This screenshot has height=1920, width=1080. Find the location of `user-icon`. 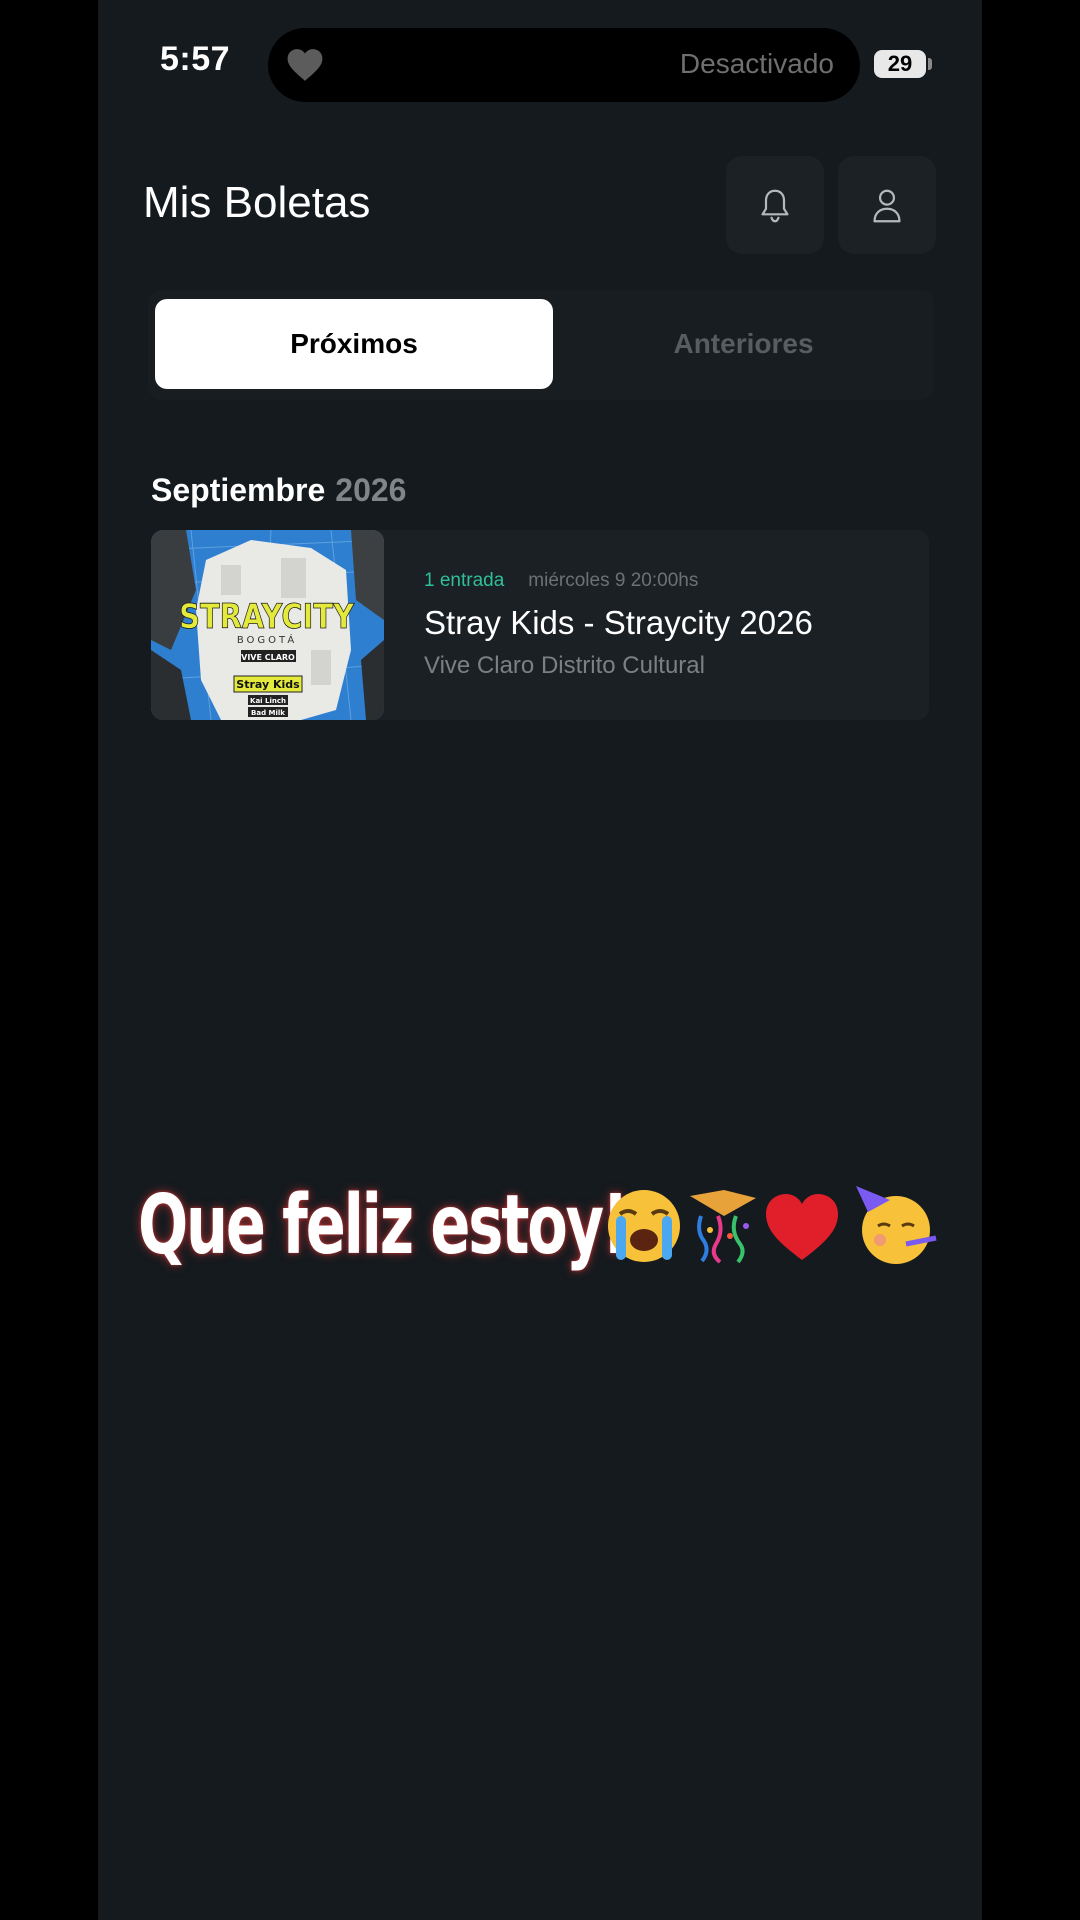

user-icon is located at coordinates (887, 206).